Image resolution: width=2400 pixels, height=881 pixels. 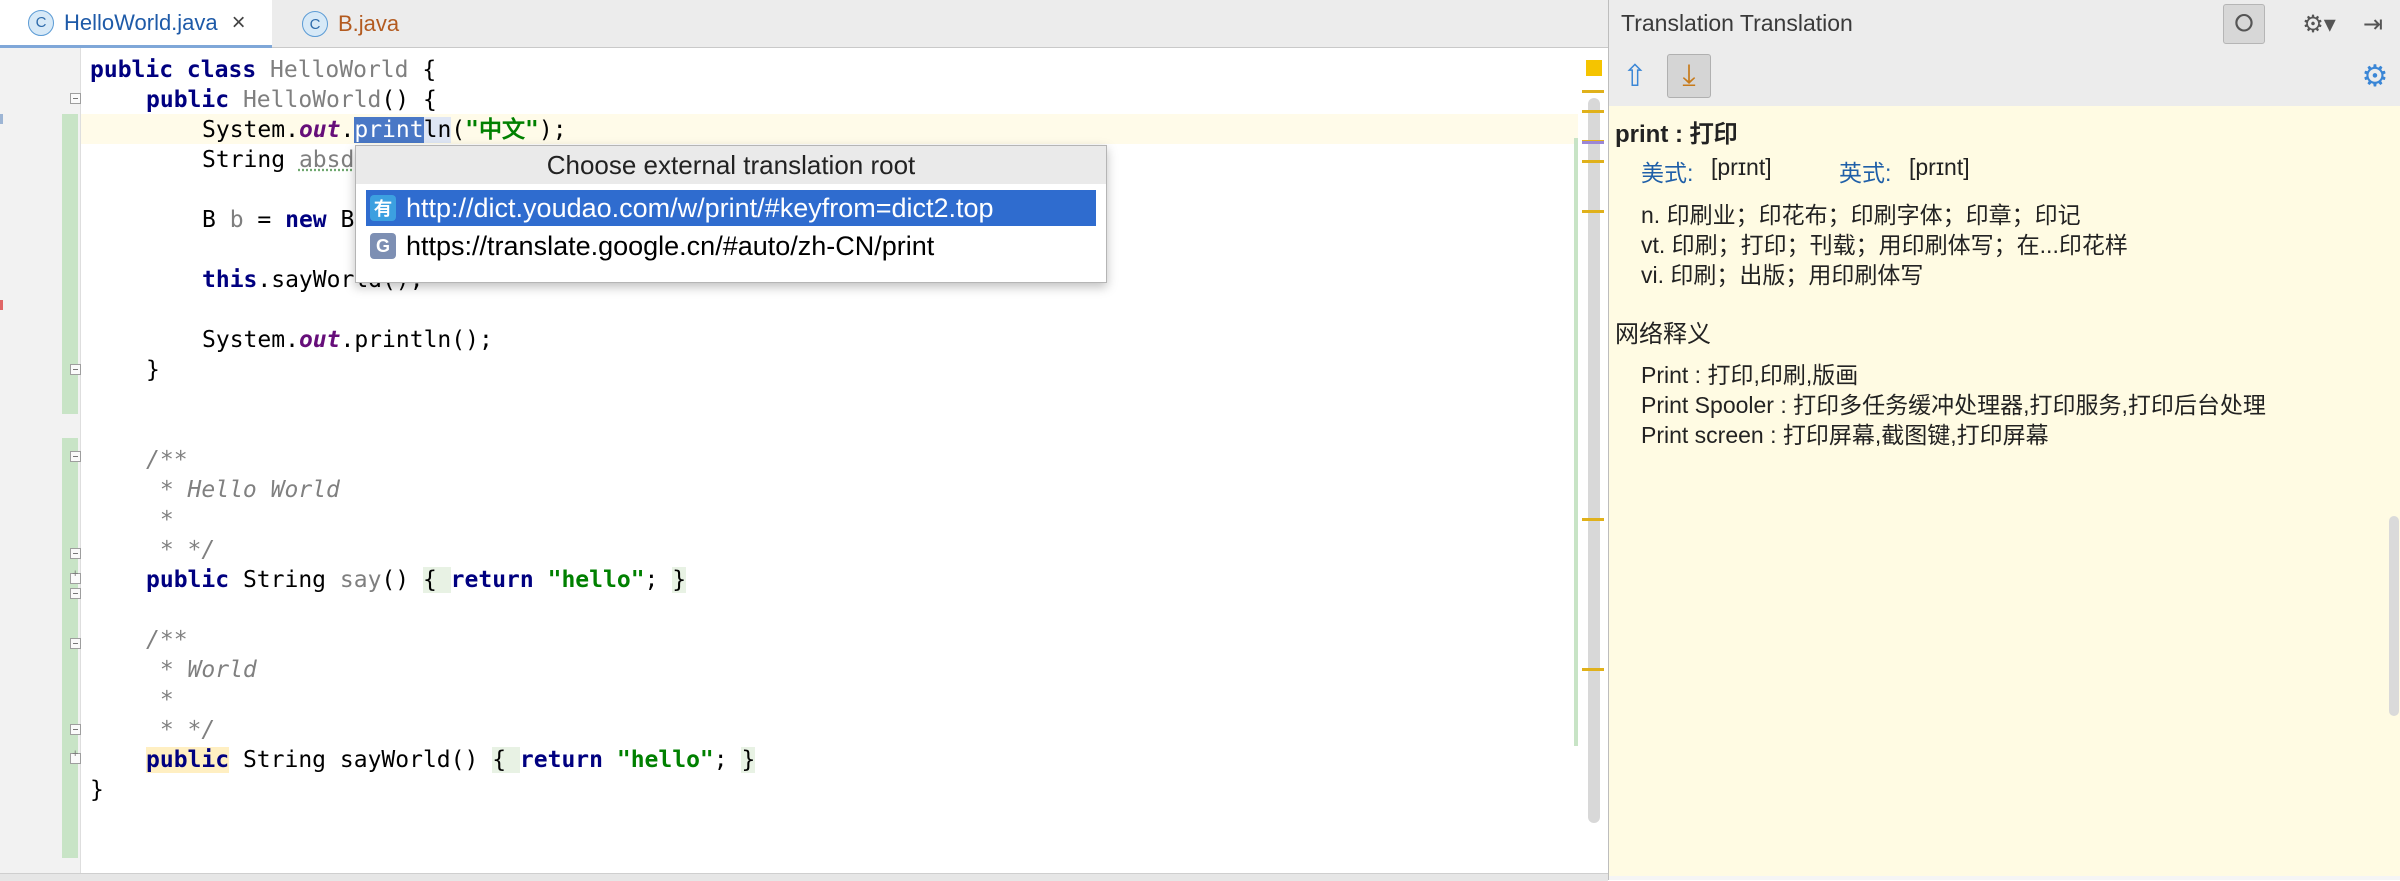 I want to click on tab-b-java: C B.java, so click(x=353, y=24).